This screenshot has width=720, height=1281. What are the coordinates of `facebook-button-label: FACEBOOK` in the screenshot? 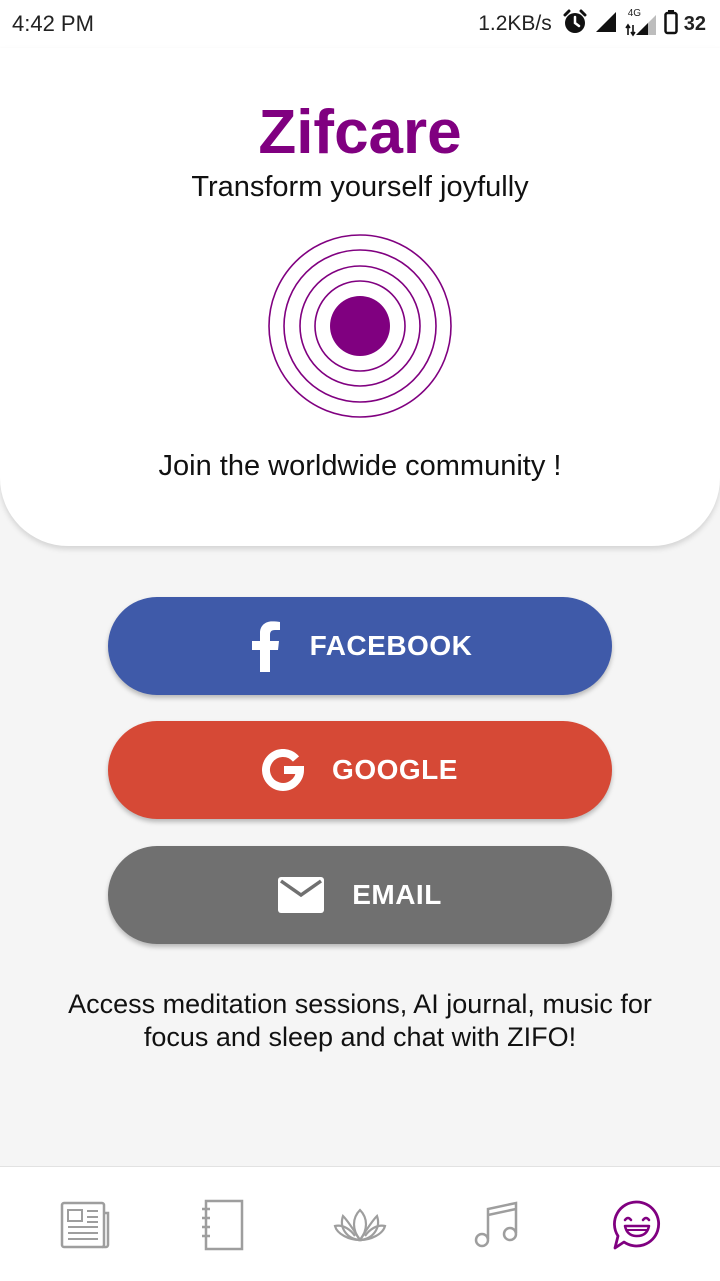 It's located at (391, 645).